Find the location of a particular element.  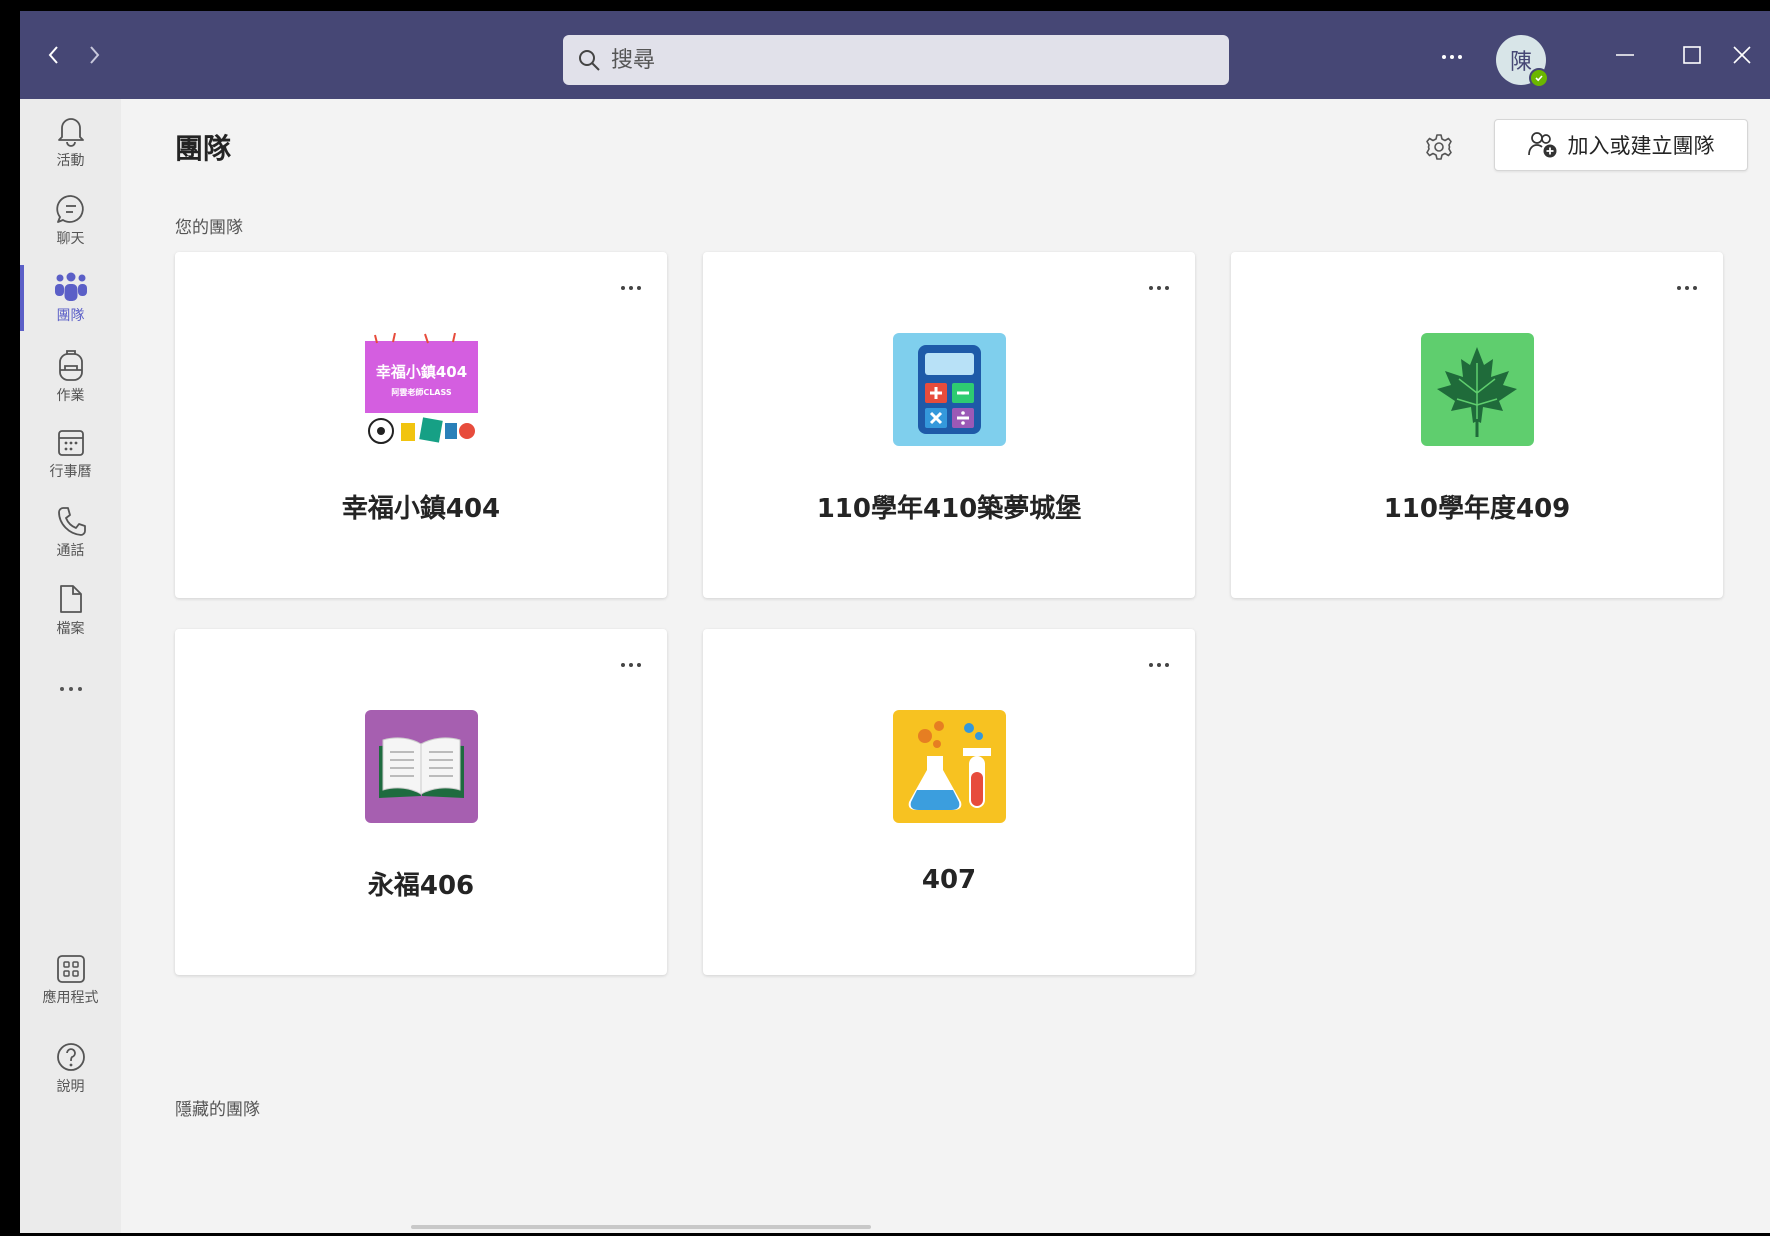

rail-item-label: 活動 is located at coordinates (70, 160).